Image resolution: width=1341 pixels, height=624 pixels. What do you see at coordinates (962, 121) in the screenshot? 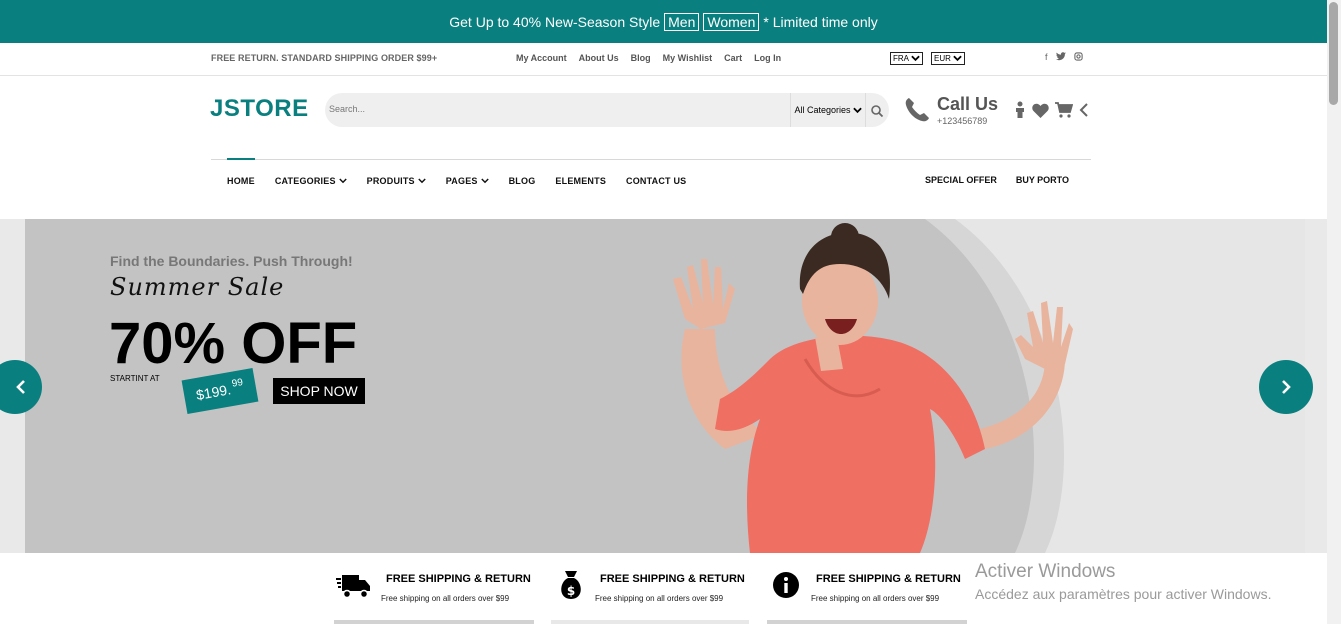
I see `phone-number: +123456789` at bounding box center [962, 121].